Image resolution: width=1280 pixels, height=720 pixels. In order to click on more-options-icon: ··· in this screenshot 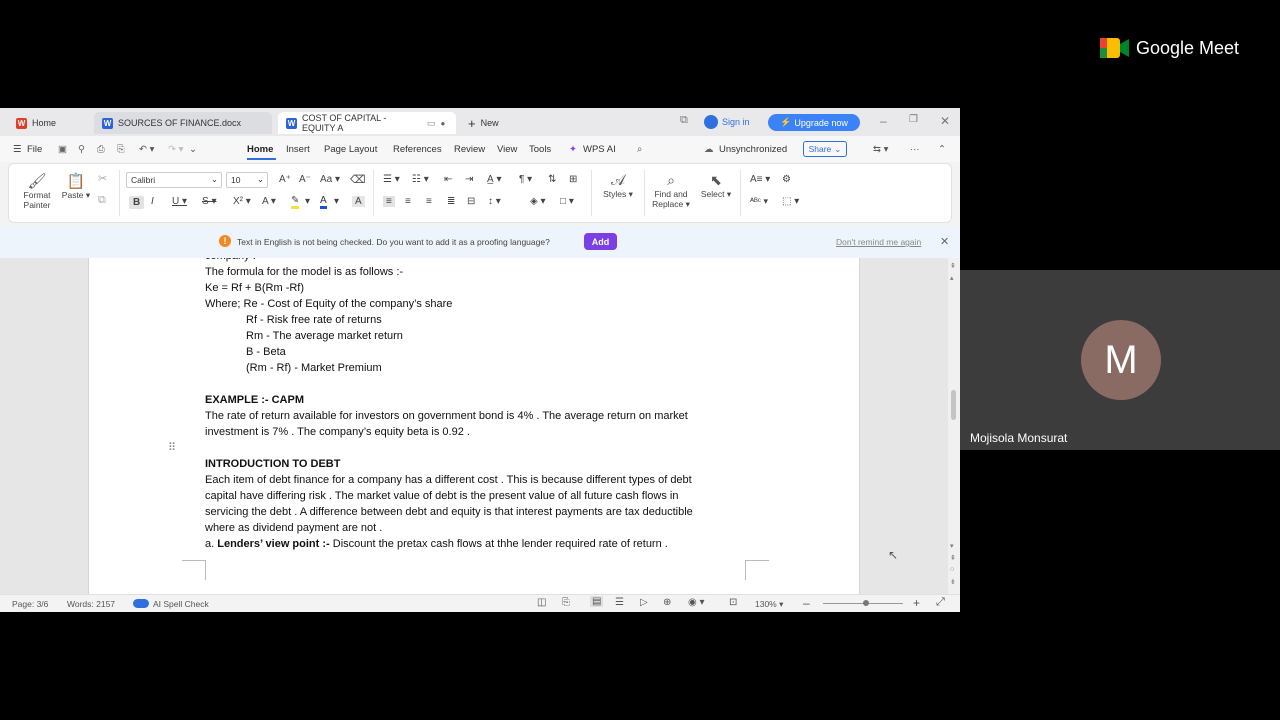, I will do `click(915, 149)`.